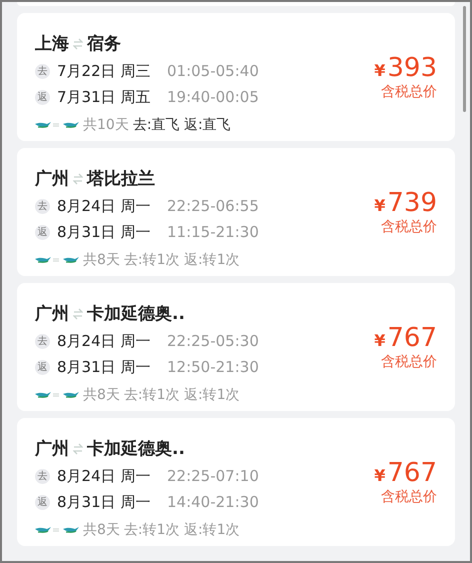 The width and height of the screenshot is (472, 563). What do you see at coordinates (104, 71) in the screenshot?
I see `flight-date: 7月22日 周三` at bounding box center [104, 71].